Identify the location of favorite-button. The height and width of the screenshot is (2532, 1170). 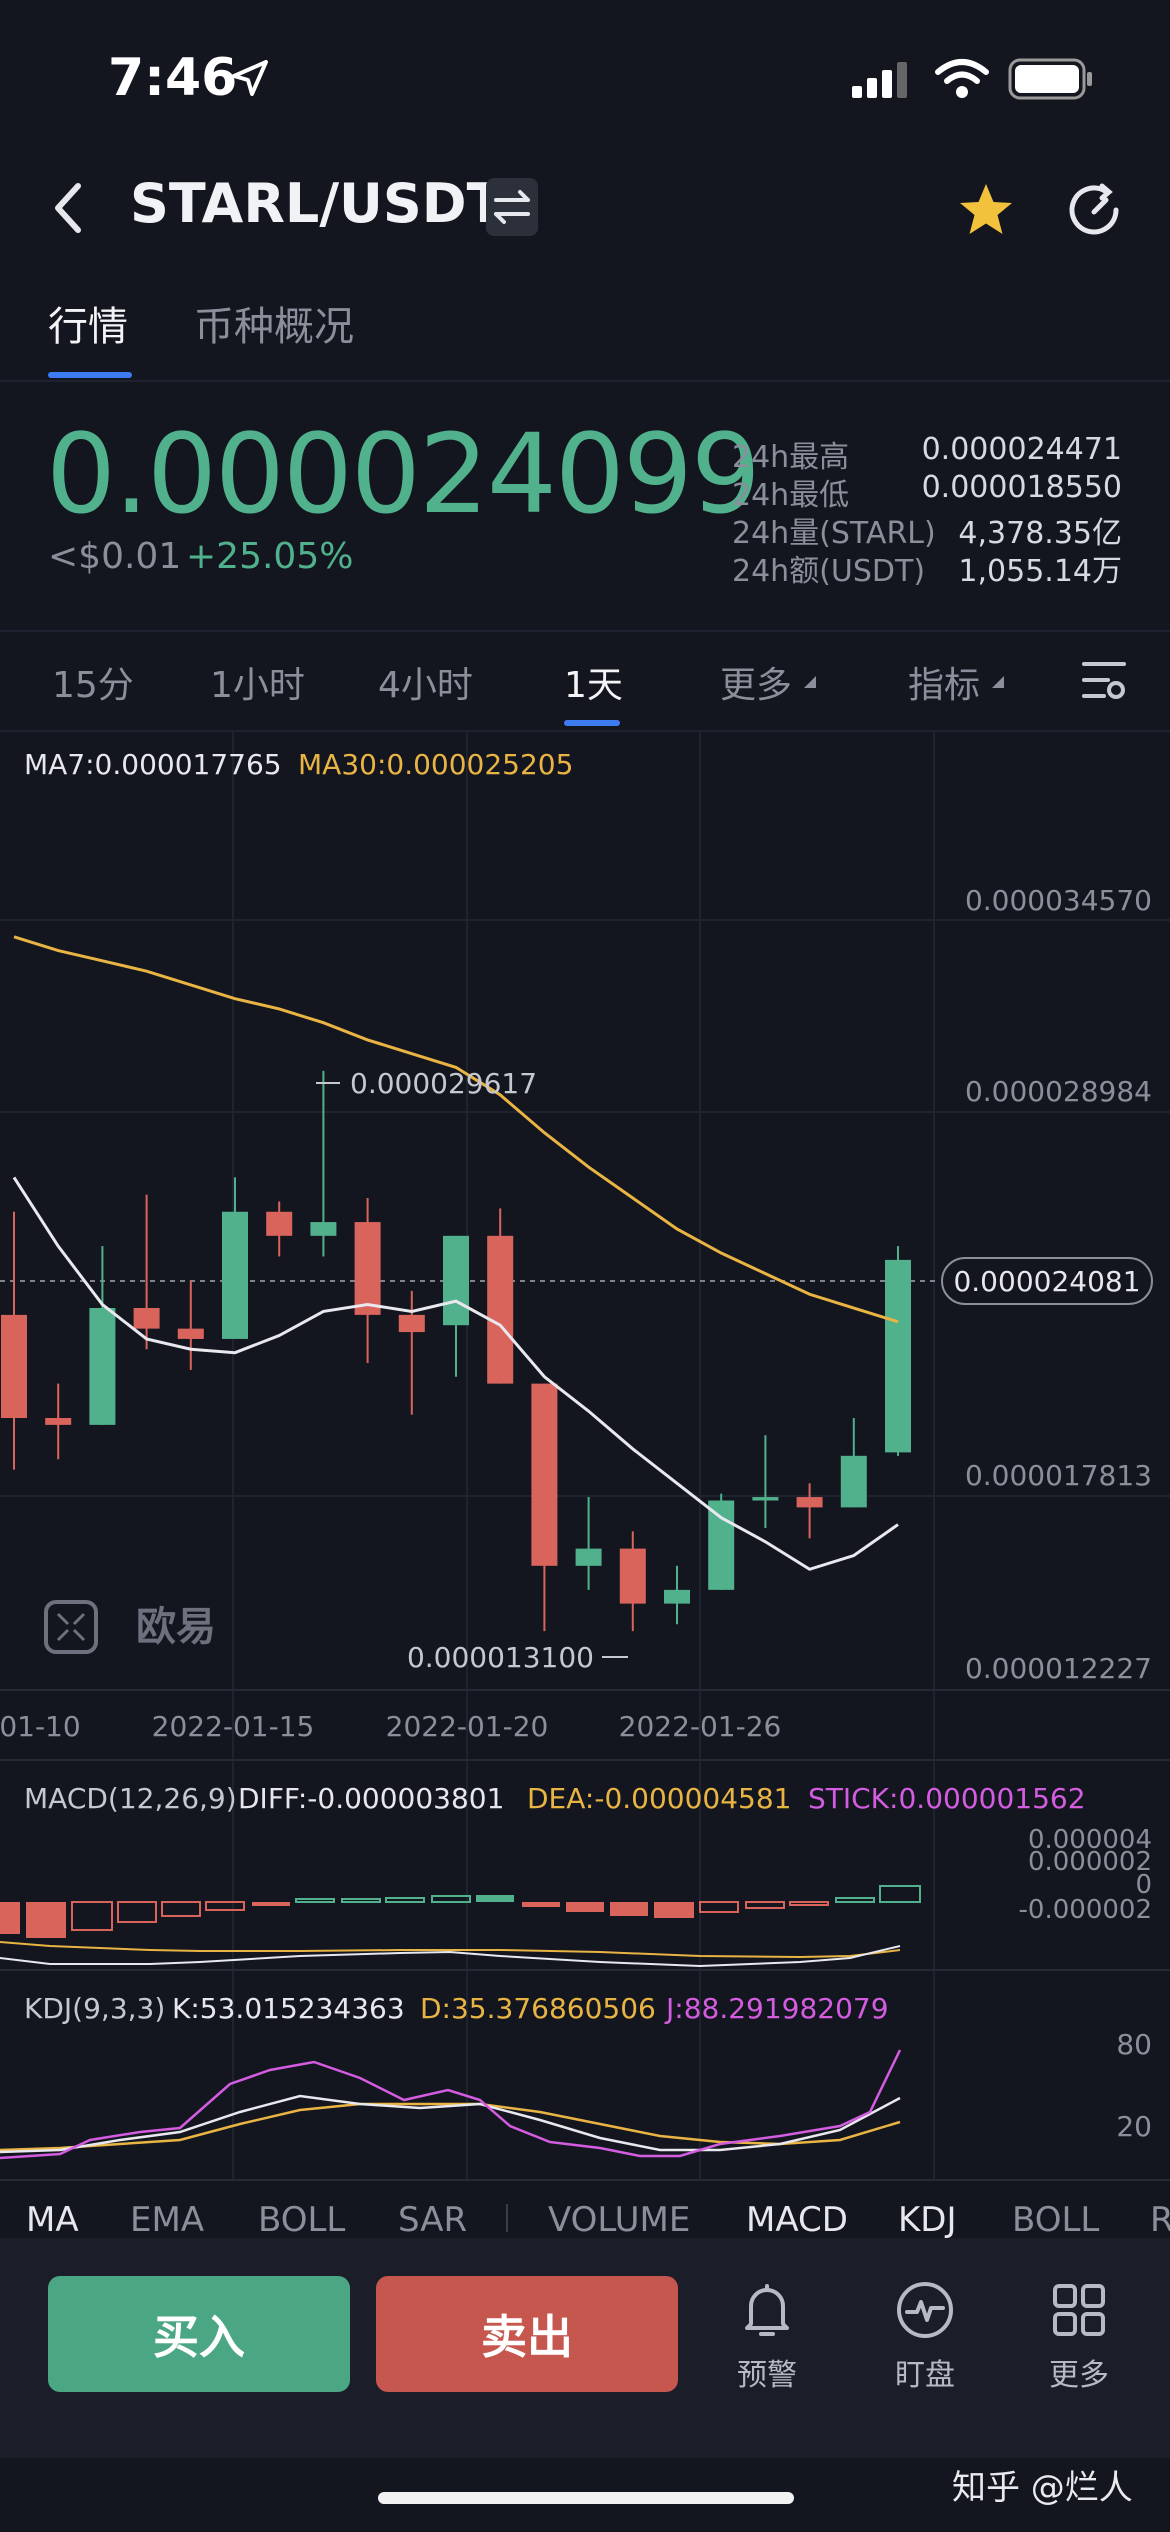
(986, 210).